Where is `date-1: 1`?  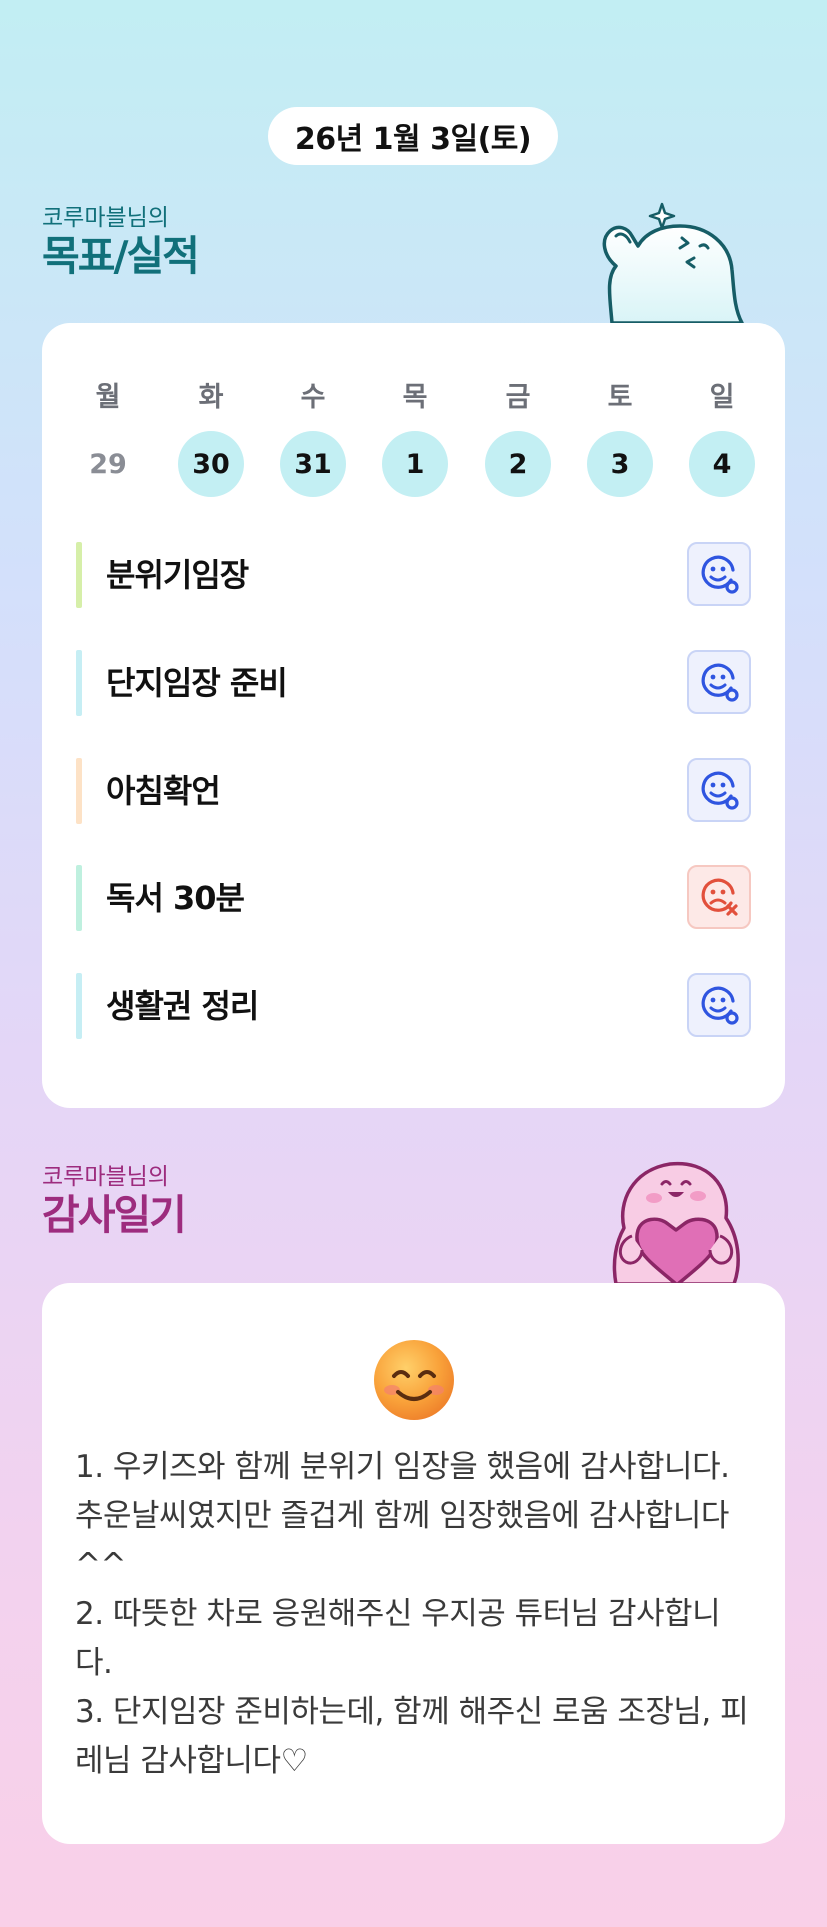 date-1: 1 is located at coordinates (415, 464).